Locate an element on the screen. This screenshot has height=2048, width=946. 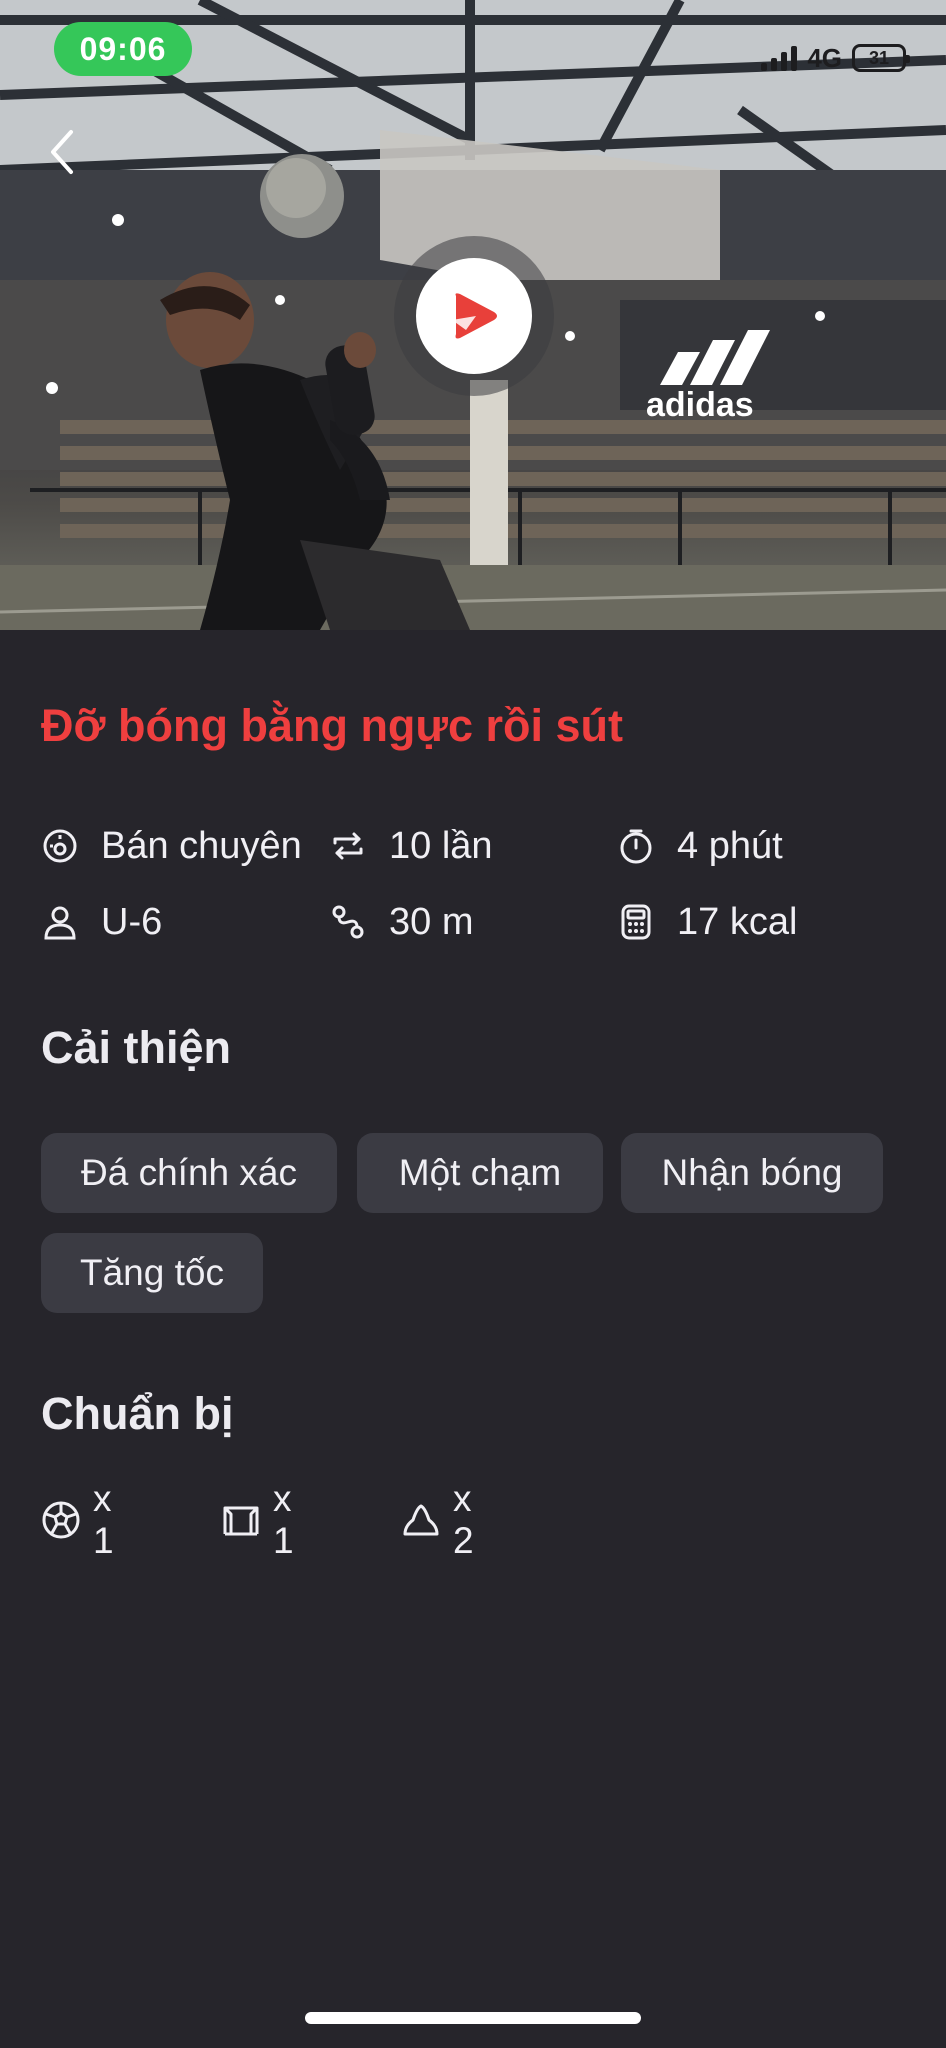
chevron-left-icon is located at coordinates (62, 152).